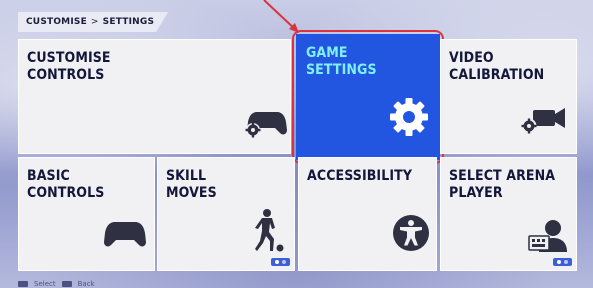 Image resolution: width=593 pixels, height=288 pixels. What do you see at coordinates (269, 230) in the screenshot?
I see `footballer-icon` at bounding box center [269, 230].